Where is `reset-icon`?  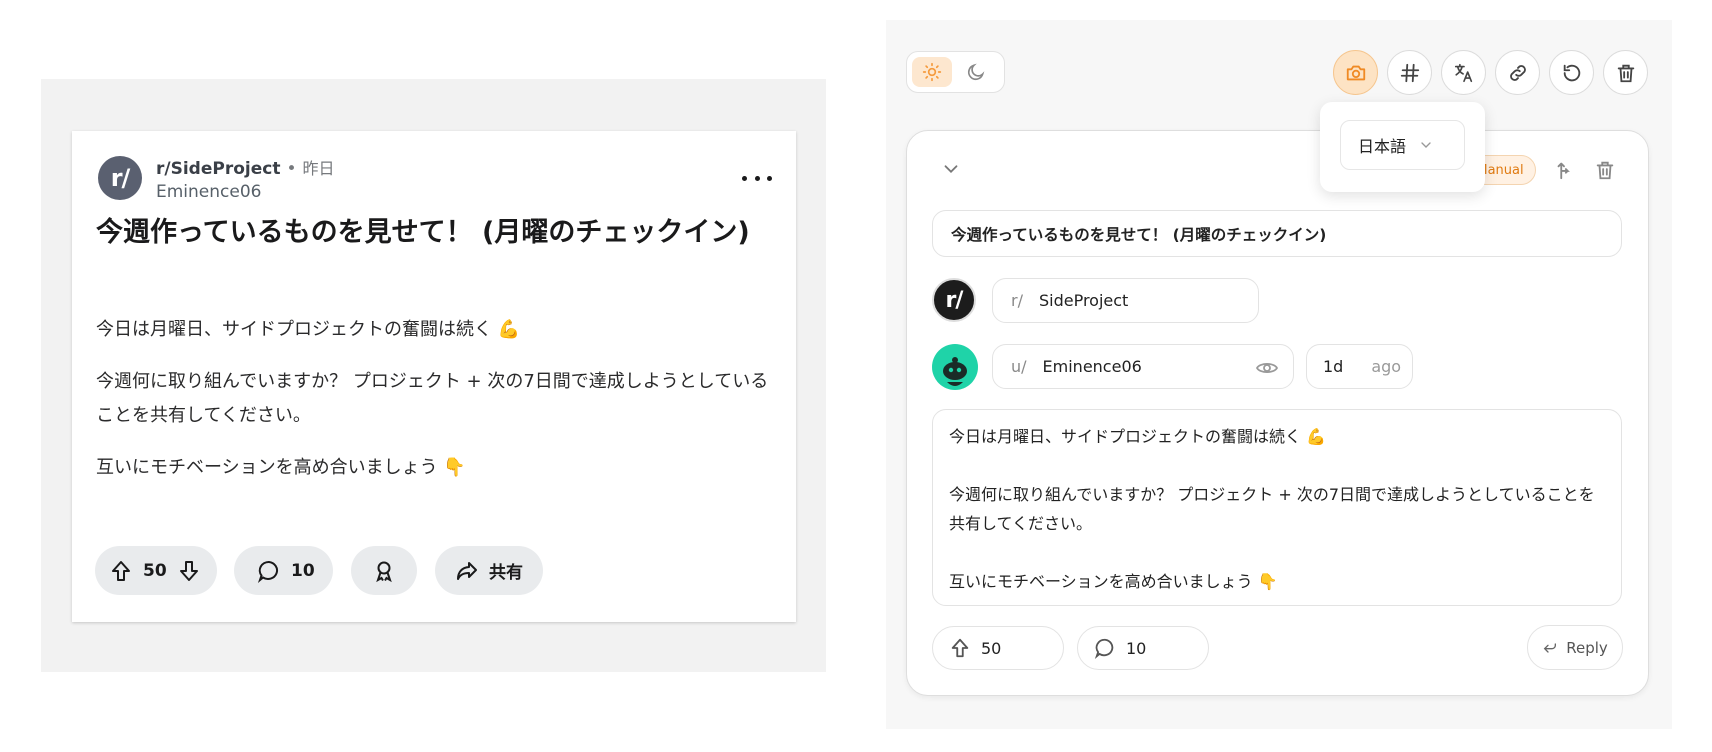
reset-icon is located at coordinates (1571, 72).